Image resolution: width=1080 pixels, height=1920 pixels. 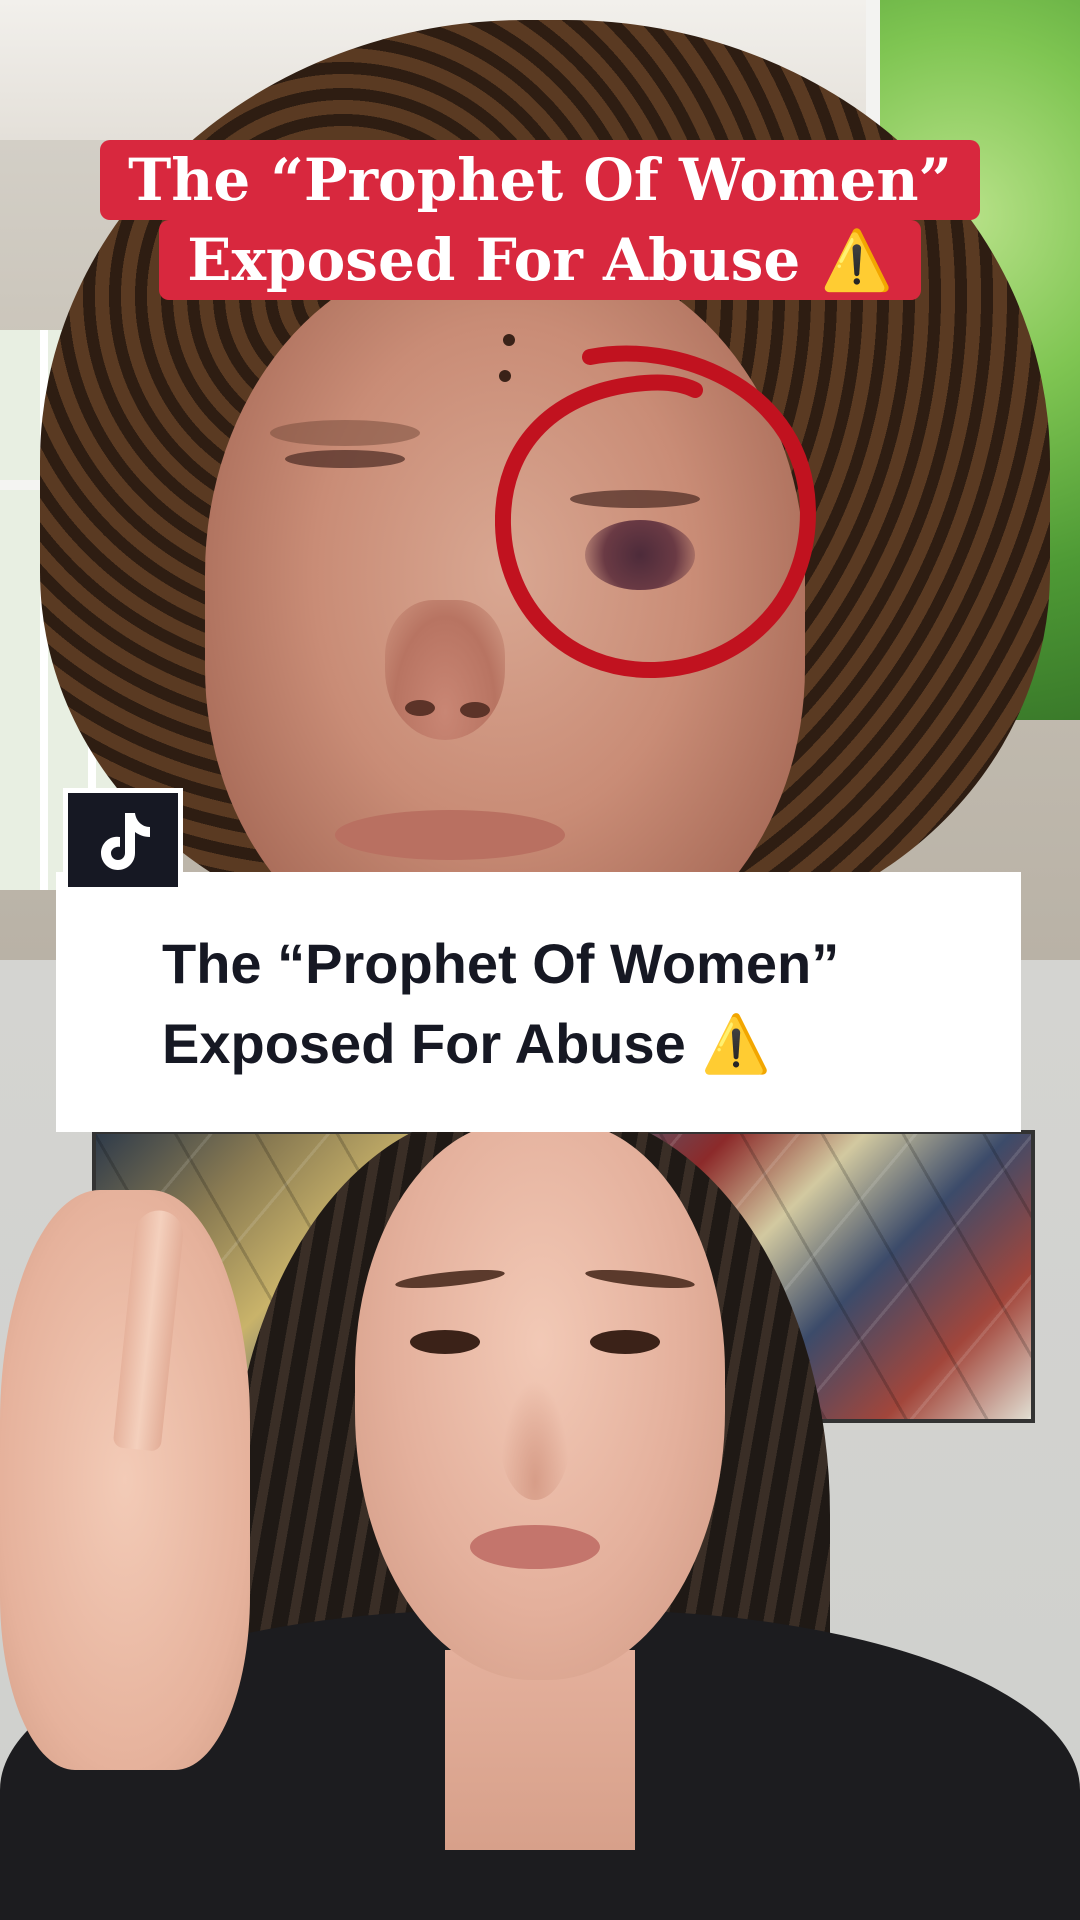 What do you see at coordinates (625, 1342) in the screenshot?
I see `creator-eye-right` at bounding box center [625, 1342].